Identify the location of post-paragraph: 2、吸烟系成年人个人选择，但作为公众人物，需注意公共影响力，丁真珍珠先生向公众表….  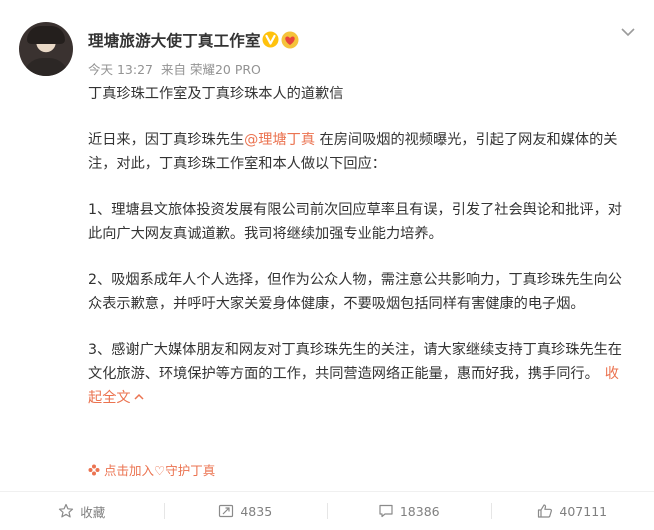
(360, 292).